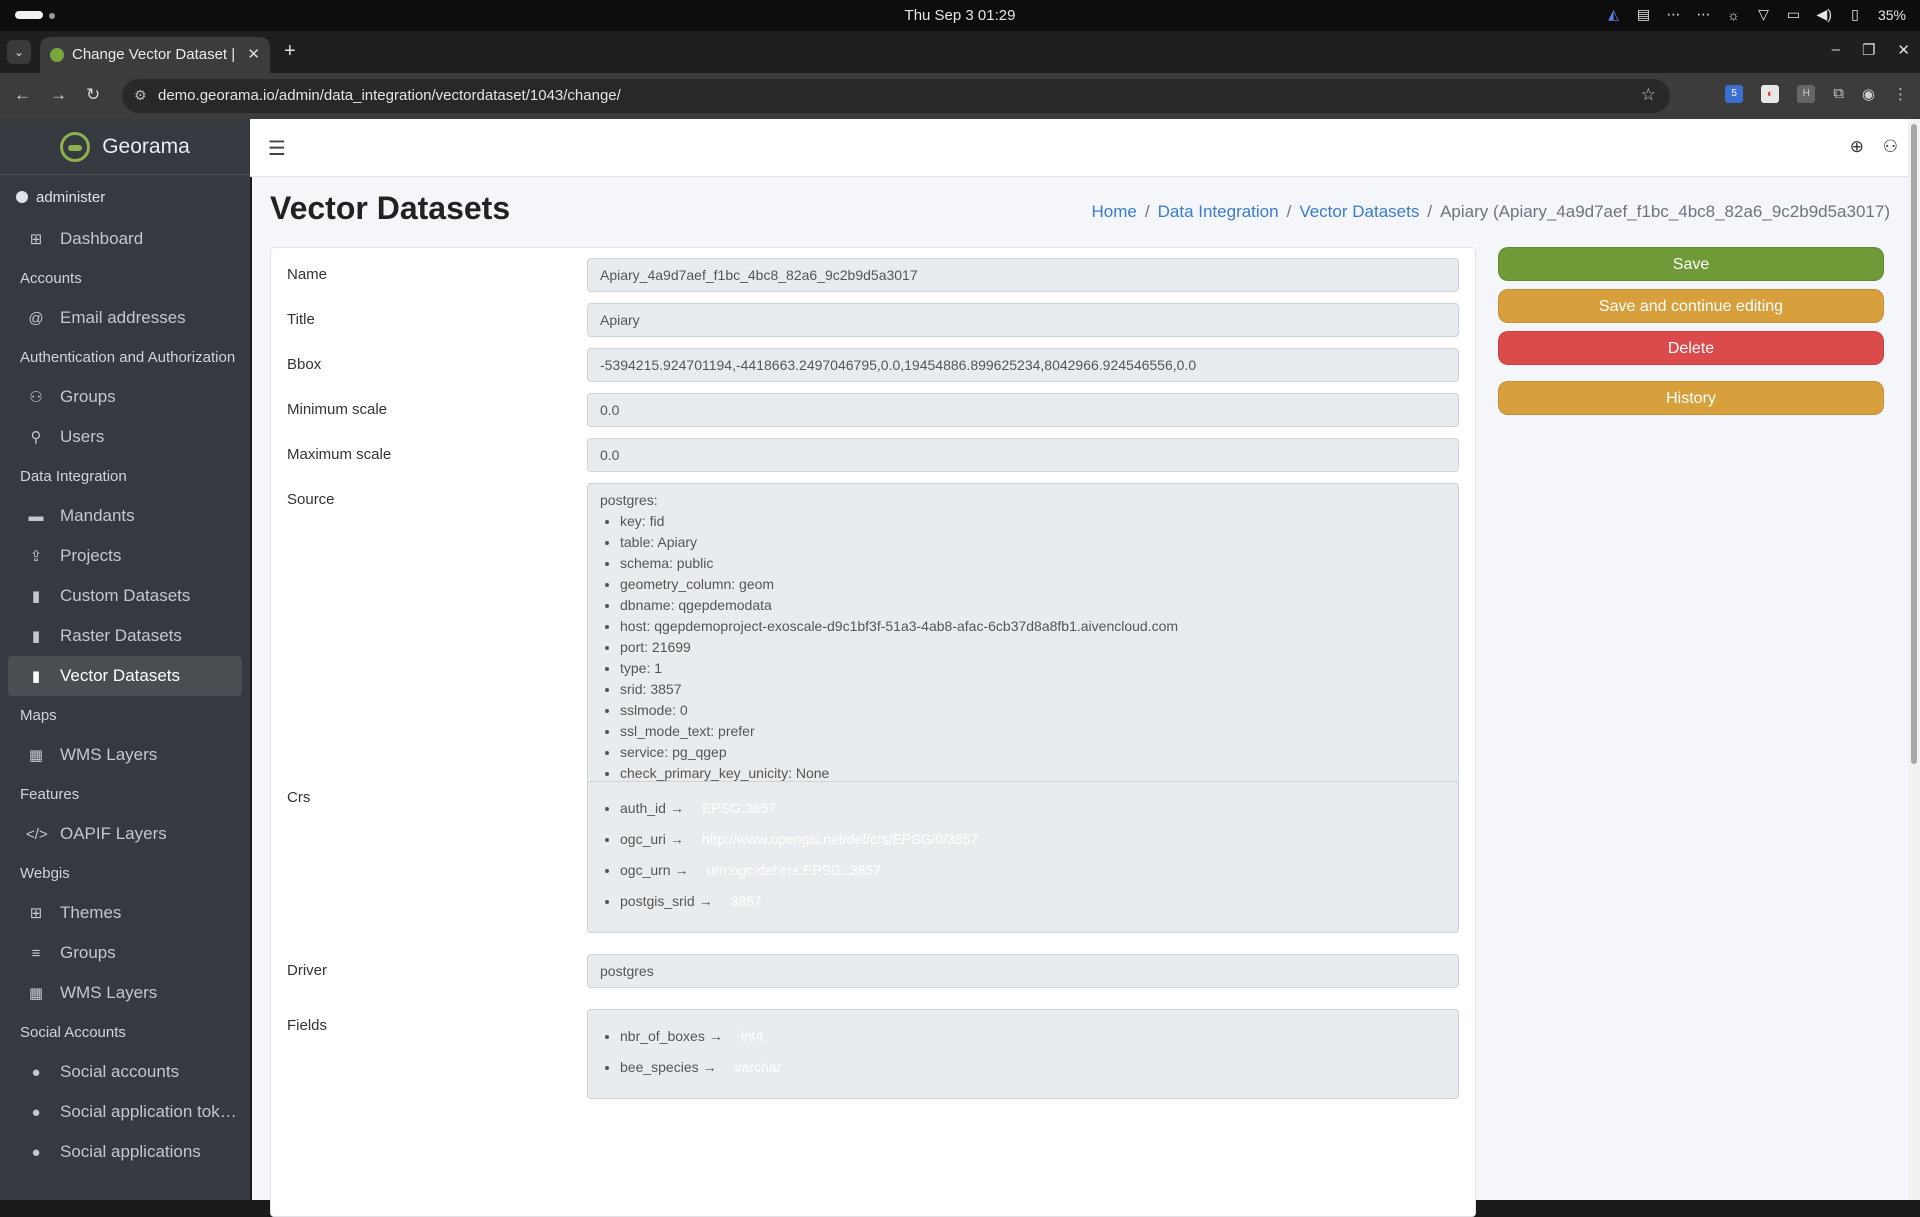 The image size is (1920, 1217). What do you see at coordinates (1614, 14) in the screenshot?
I see `app-indicator-icon: ◭` at bounding box center [1614, 14].